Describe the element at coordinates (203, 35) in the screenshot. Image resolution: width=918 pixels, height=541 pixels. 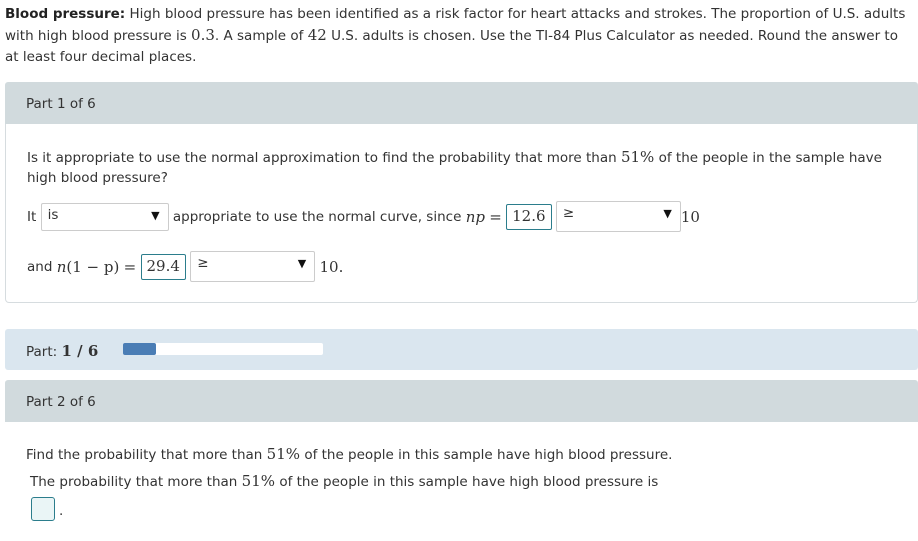
I see `proportion-value: 0.3` at that location.